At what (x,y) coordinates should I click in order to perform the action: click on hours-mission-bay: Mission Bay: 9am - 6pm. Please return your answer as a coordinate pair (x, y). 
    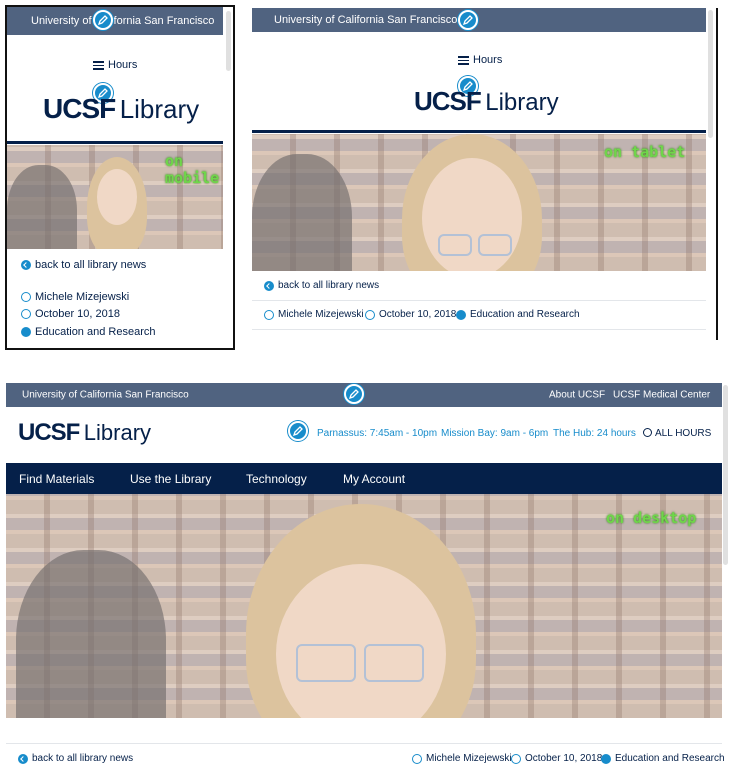
    Looking at the image, I should click on (494, 433).